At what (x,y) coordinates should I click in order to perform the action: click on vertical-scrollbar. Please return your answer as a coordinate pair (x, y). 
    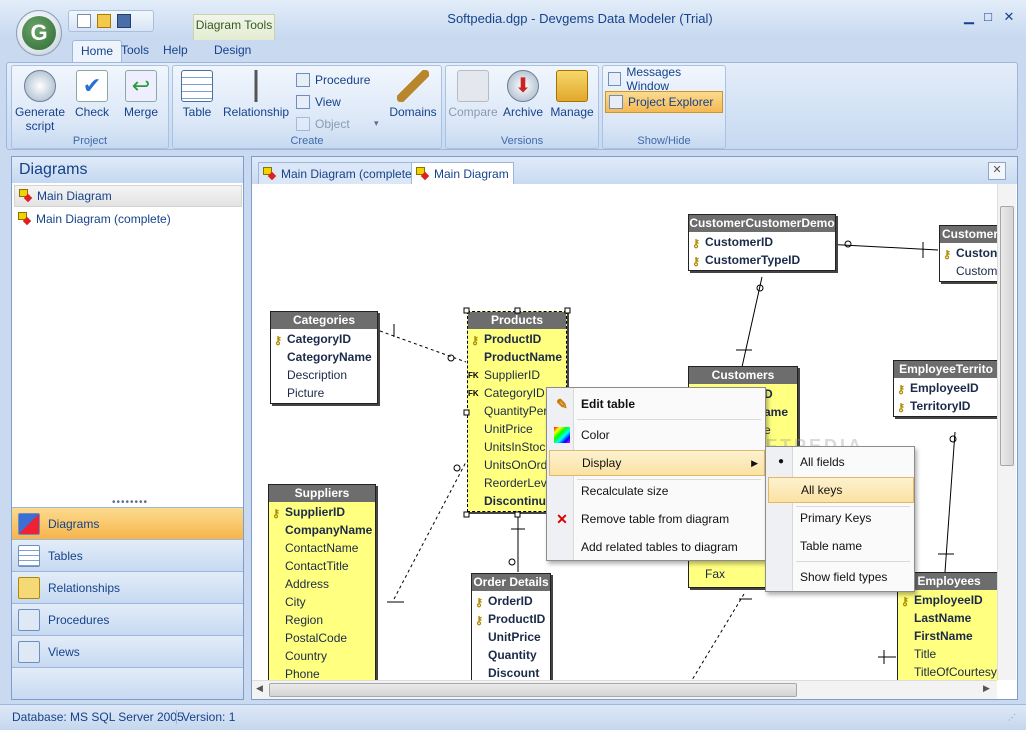
    Looking at the image, I should click on (1006, 432).